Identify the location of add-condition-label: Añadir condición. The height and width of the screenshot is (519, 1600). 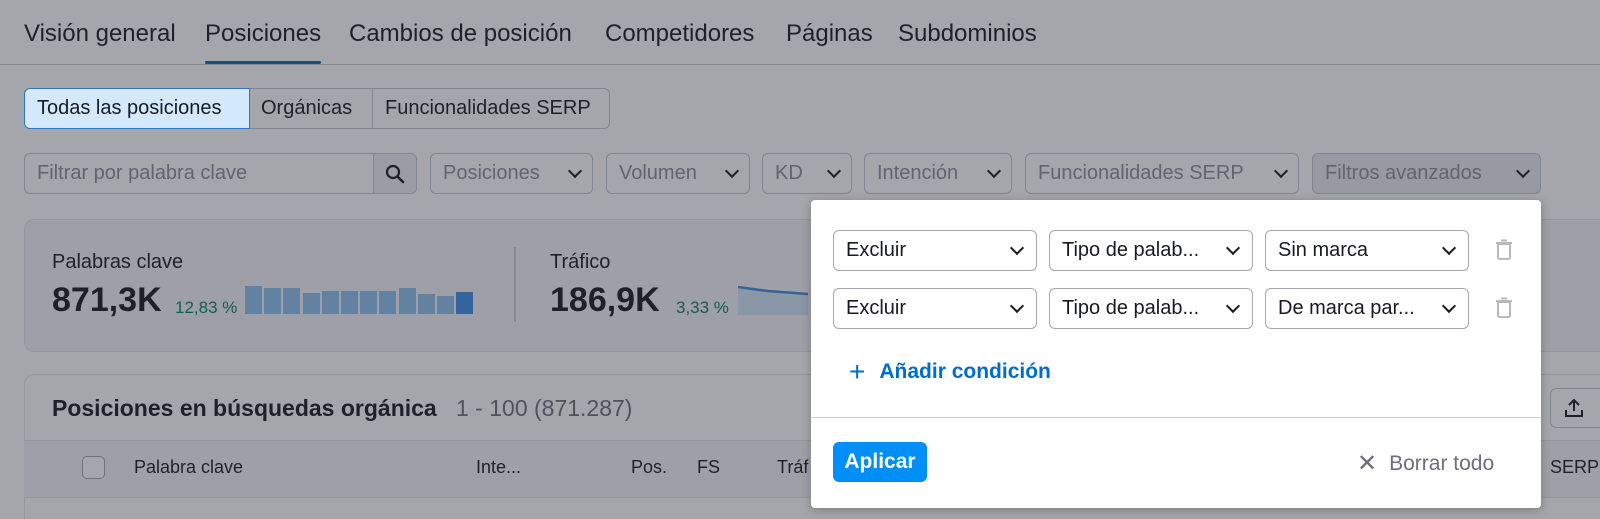
(965, 371).